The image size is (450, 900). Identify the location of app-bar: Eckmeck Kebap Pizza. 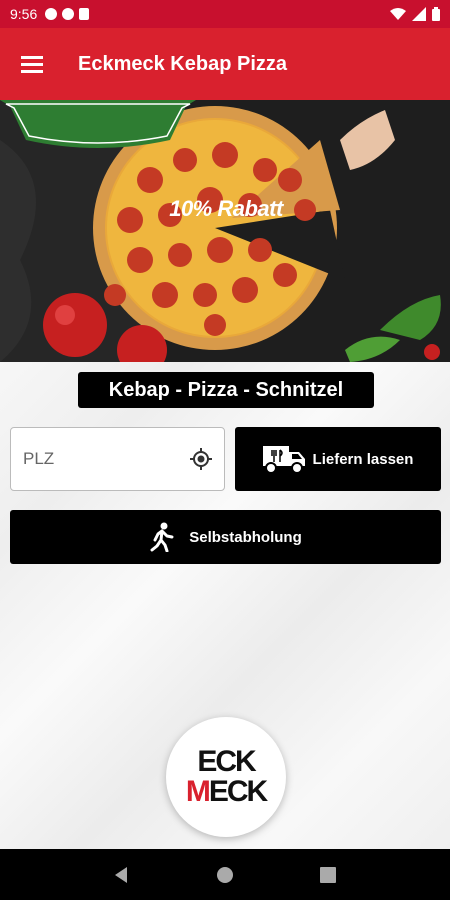
(225, 64).